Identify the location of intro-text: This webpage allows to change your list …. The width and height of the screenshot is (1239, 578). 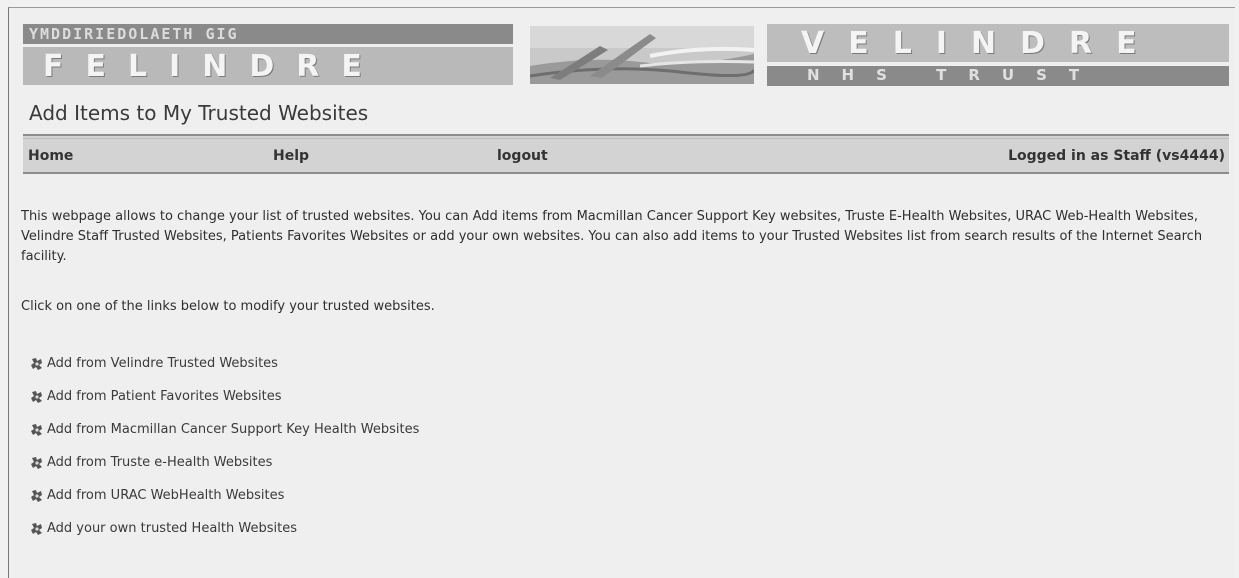
(612, 236).